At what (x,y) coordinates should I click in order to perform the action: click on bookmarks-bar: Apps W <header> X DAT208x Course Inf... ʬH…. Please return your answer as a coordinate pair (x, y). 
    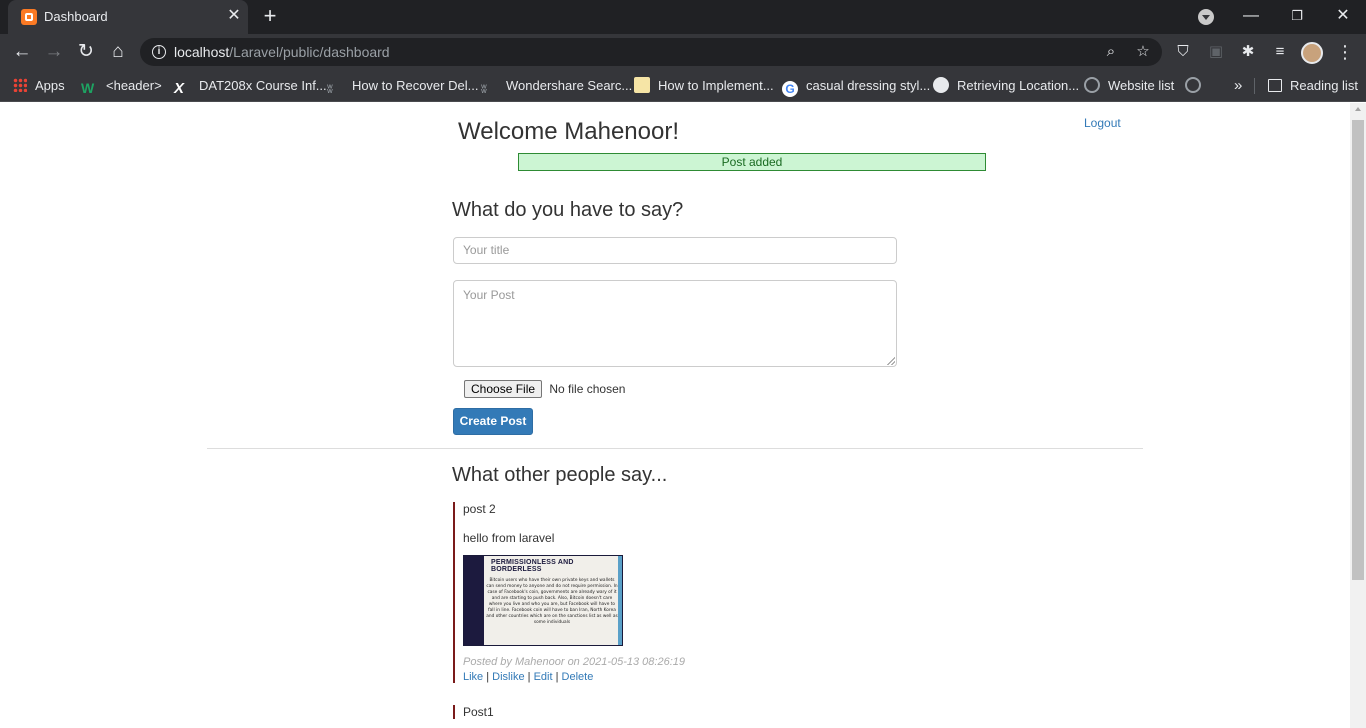
    Looking at the image, I should click on (683, 86).